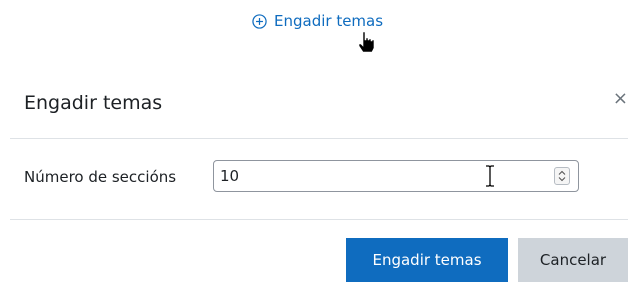 The width and height of the screenshot is (628, 282). What do you see at coordinates (490, 176) in the screenshot?
I see `ibeam-cursor-icon` at bounding box center [490, 176].